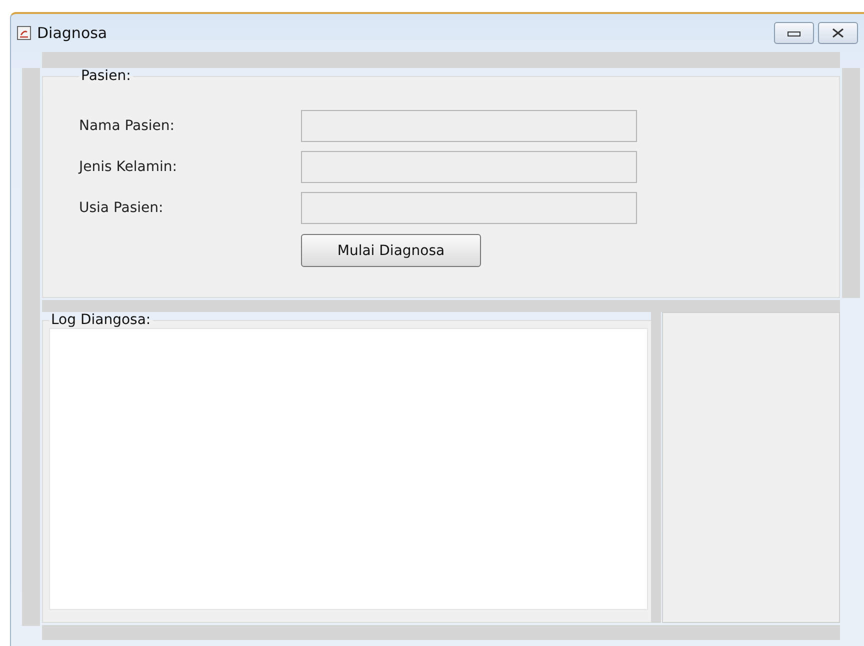 The width and height of the screenshot is (864, 646). What do you see at coordinates (101, 320) in the screenshot?
I see `panel-title: Log Diangosa:` at bounding box center [101, 320].